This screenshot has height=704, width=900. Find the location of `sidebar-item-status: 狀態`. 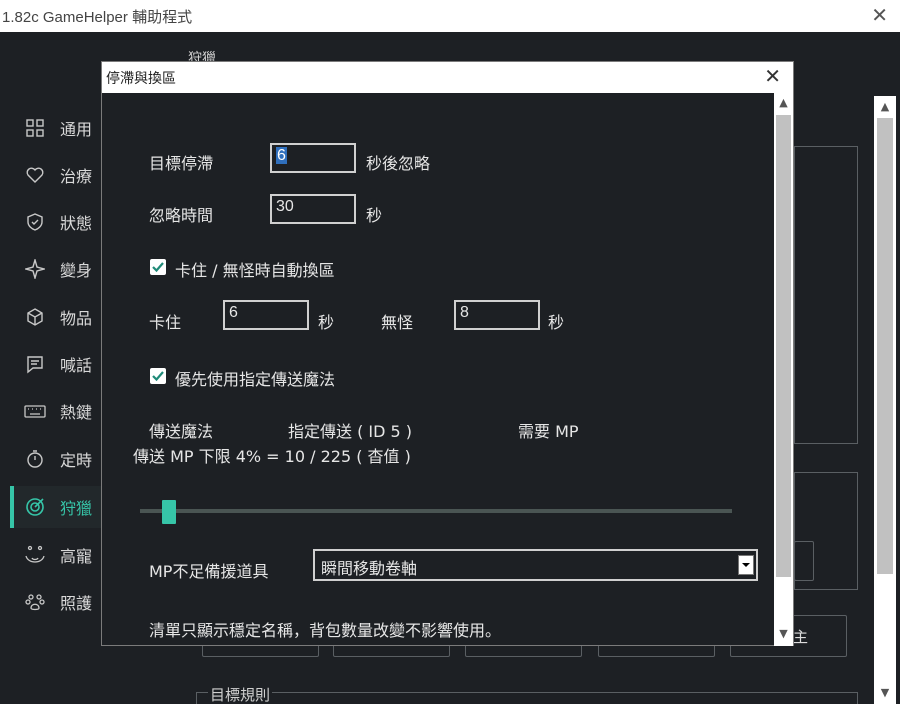

sidebar-item-status: 狀態 is located at coordinates (56, 222).